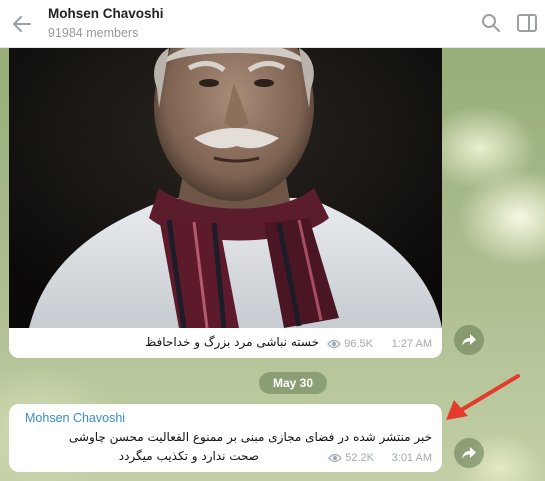 The height and width of the screenshot is (481, 545). I want to click on chat-title: Mohsen Chavoshi, so click(106, 13).